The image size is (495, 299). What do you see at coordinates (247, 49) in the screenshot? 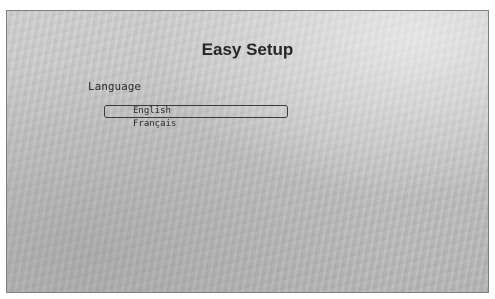
I see `page-title: Easy Setup` at bounding box center [247, 49].